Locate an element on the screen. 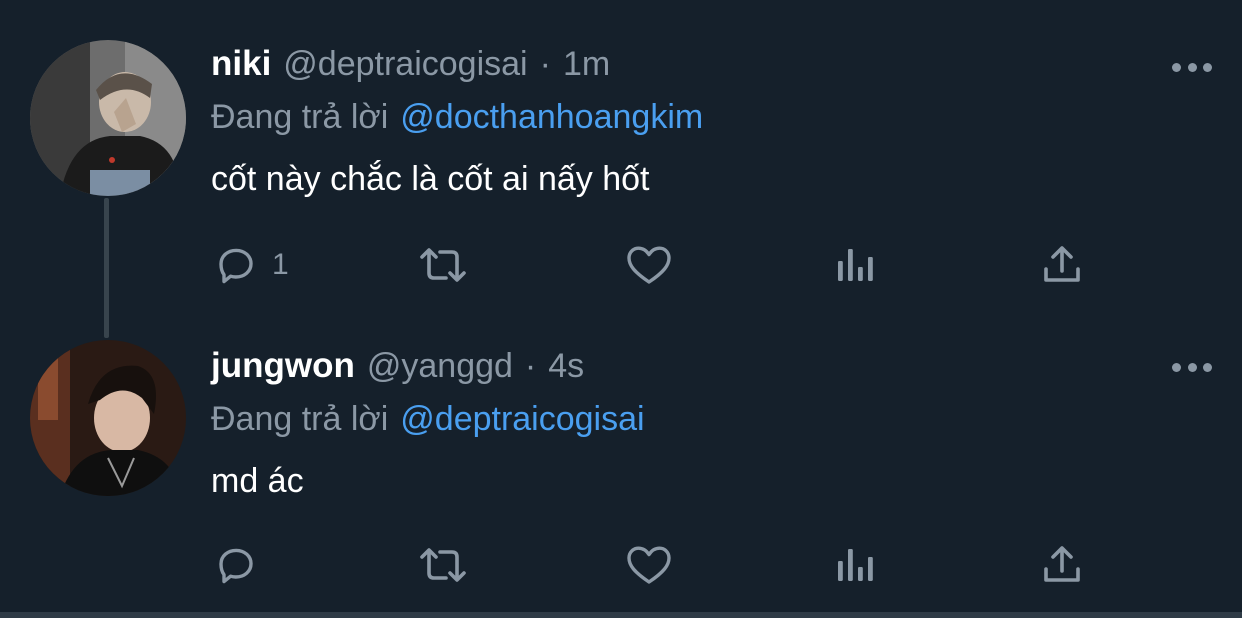 Image resolution: width=1242 pixels, height=618 pixels. timestamp: 1m is located at coordinates (586, 64).